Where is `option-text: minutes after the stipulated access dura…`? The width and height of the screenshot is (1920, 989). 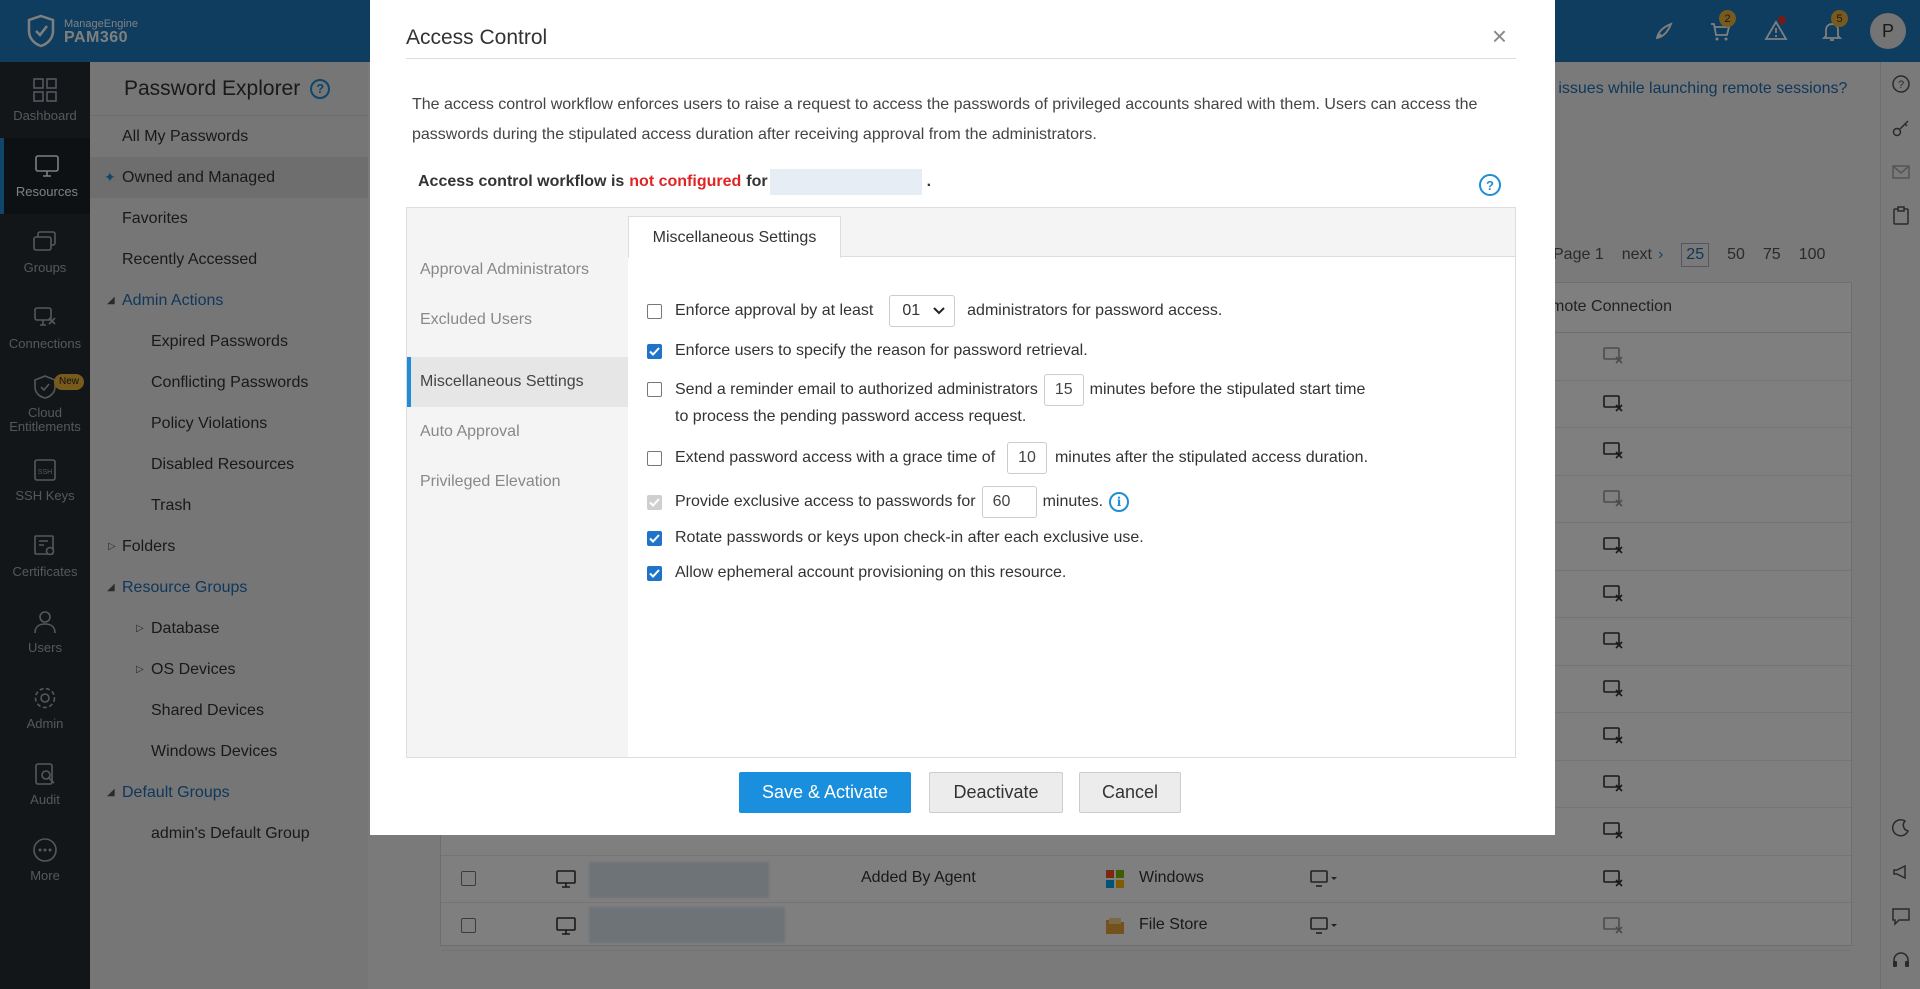 option-text: minutes after the stipulated access dura… is located at coordinates (1211, 457).